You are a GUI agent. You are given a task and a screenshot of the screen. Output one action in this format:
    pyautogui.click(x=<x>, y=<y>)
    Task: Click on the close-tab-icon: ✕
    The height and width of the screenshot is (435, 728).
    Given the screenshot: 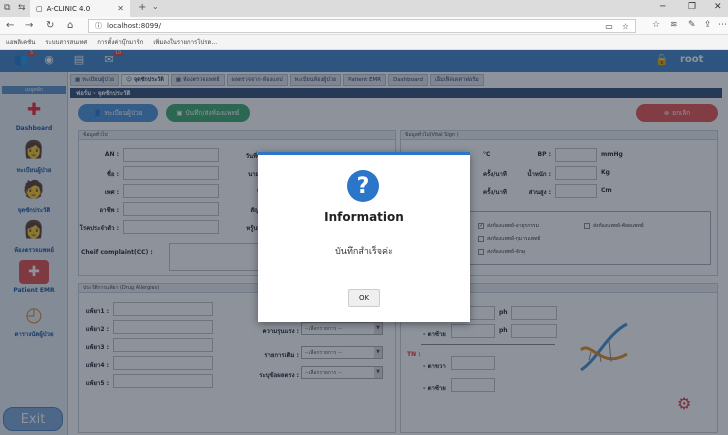 What is the action you would take?
    pyautogui.click(x=120, y=8)
    